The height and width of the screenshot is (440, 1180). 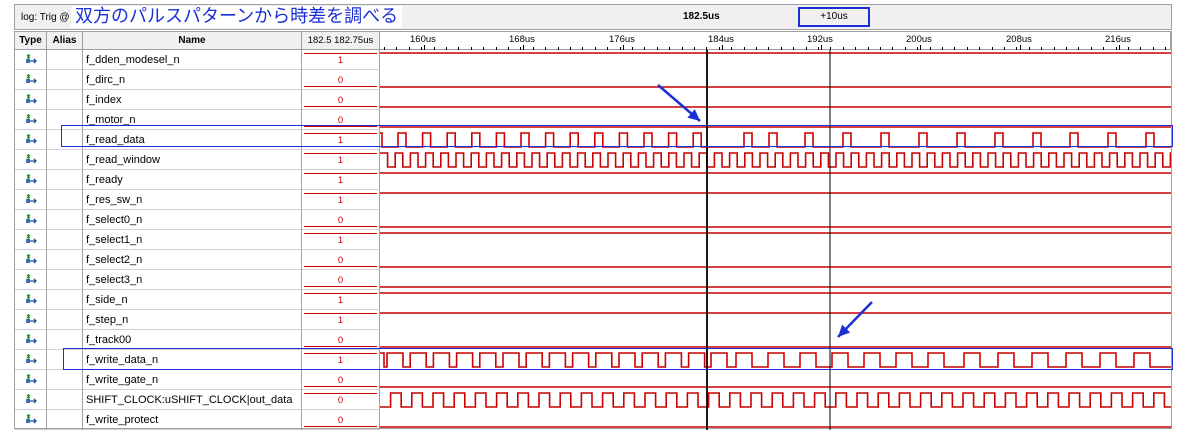 What do you see at coordinates (192, 80) in the screenshot?
I see `signal-name: f_dirc_n` at bounding box center [192, 80].